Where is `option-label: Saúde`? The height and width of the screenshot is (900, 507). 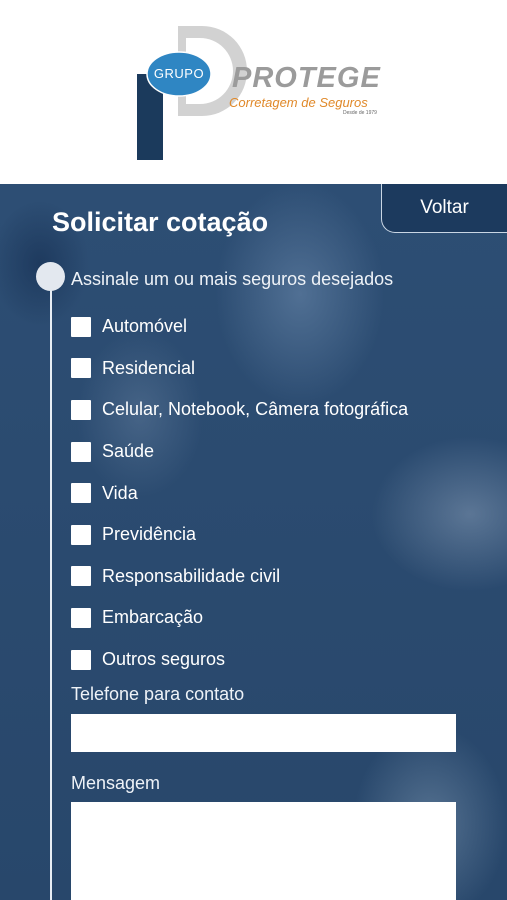
option-label: Saúde is located at coordinates (128, 451).